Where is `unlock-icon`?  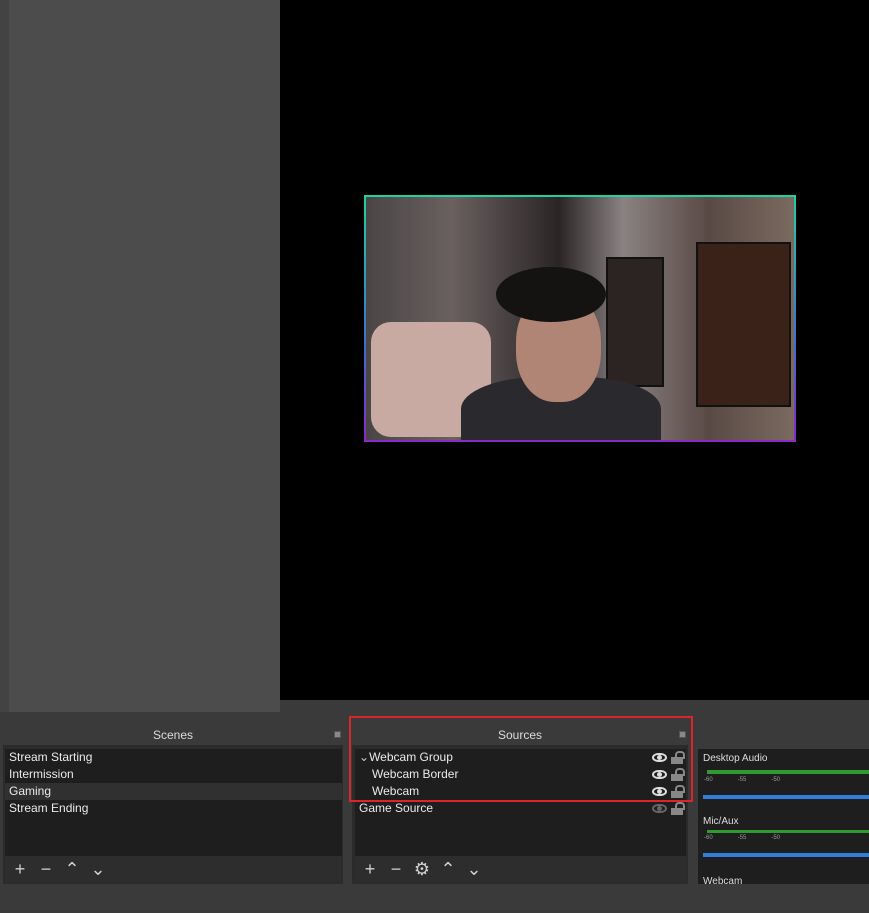
unlock-icon is located at coordinates (678, 808).